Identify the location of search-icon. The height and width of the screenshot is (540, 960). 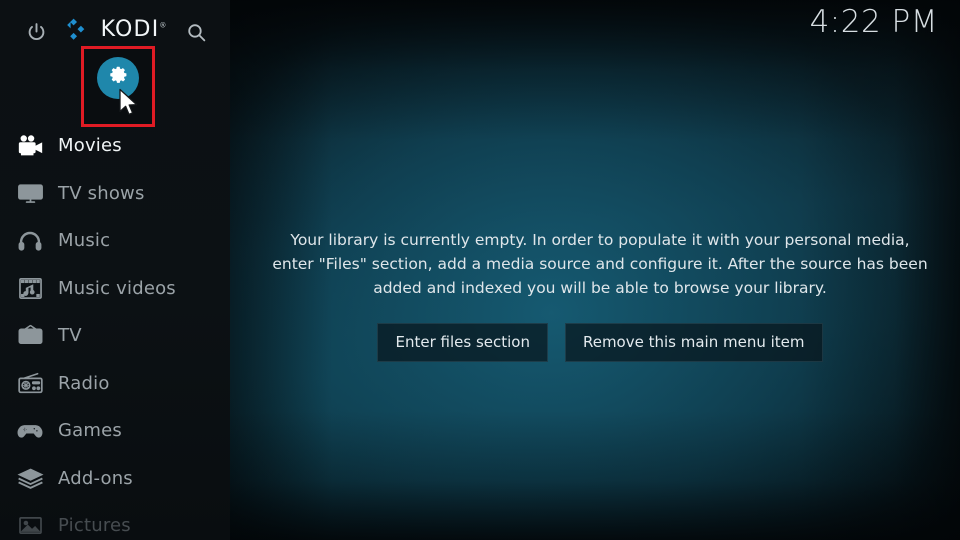
(196, 34).